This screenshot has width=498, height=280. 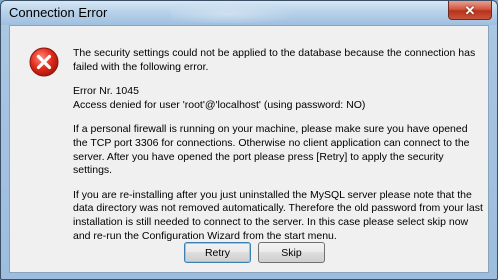 What do you see at coordinates (217, 252) in the screenshot?
I see `retry-button: Retry` at bounding box center [217, 252].